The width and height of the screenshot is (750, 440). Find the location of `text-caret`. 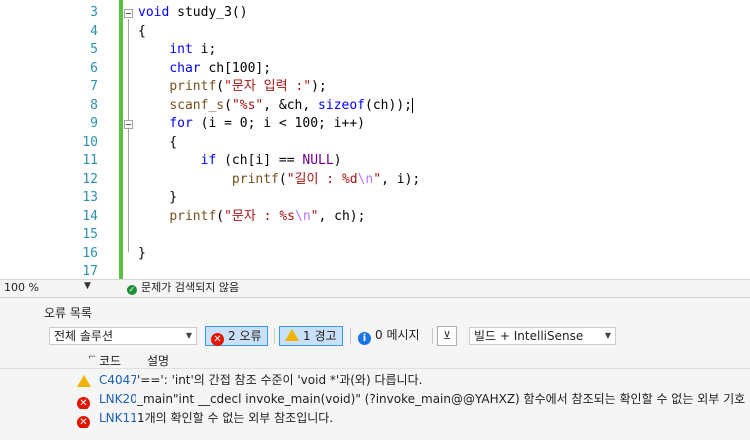

text-caret is located at coordinates (412, 105).